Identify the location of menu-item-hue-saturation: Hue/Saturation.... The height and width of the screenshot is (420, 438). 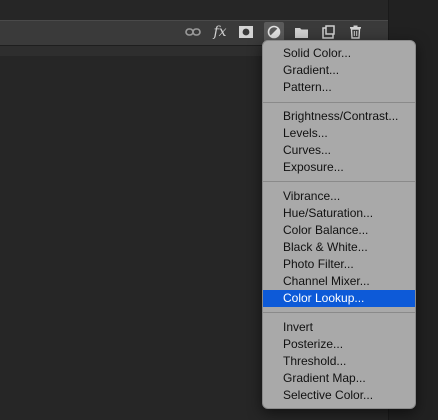
(339, 213).